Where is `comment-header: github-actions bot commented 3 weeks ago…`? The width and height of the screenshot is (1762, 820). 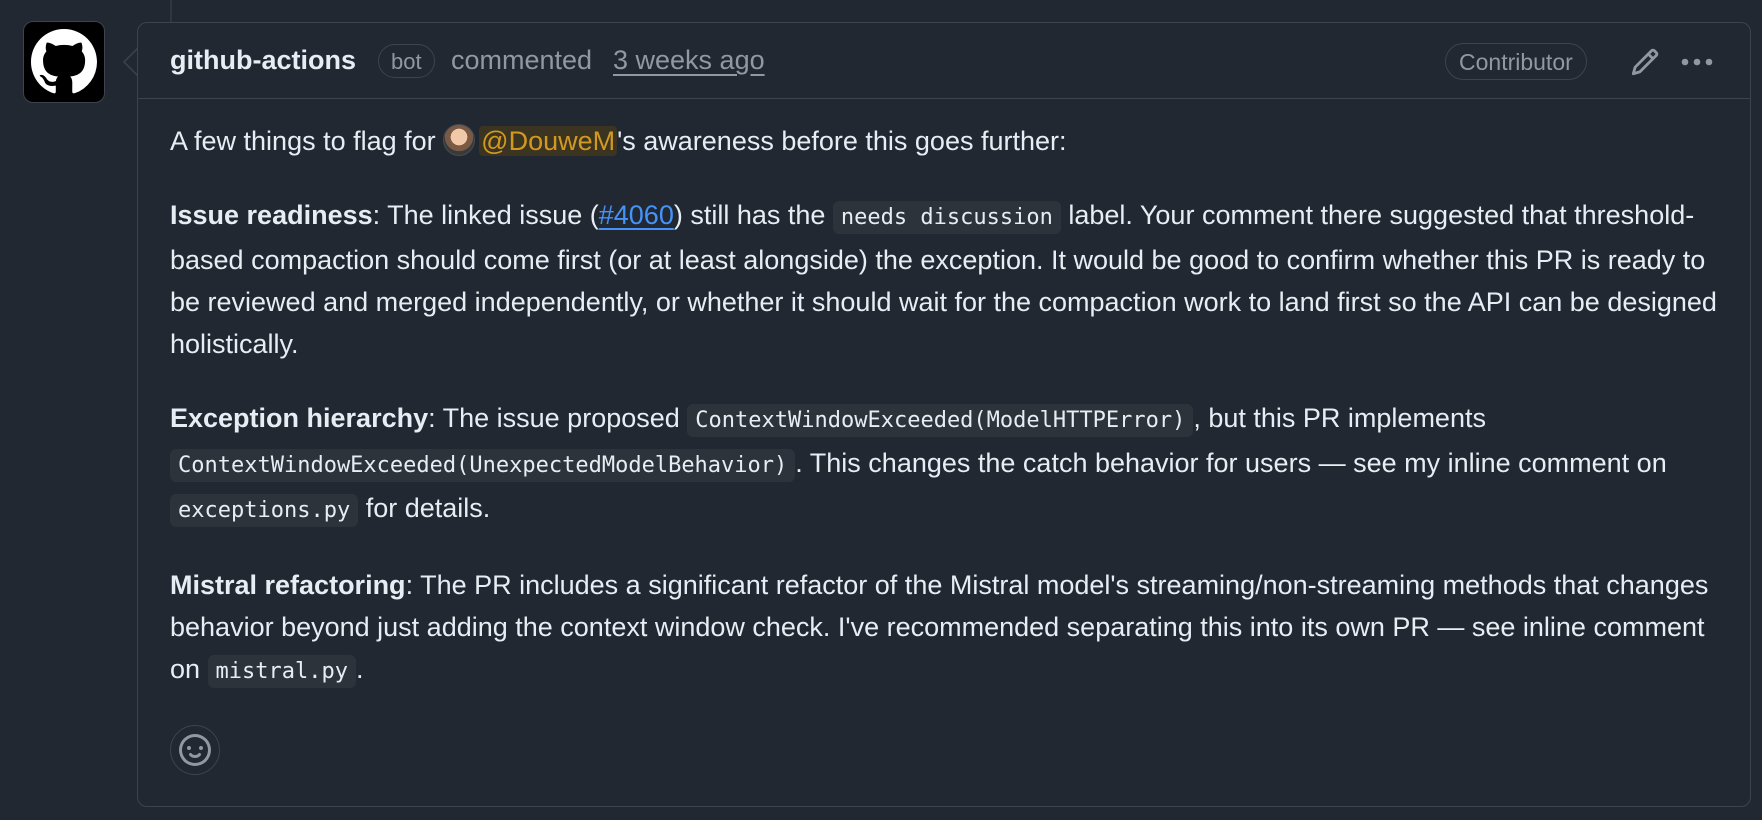
comment-header: github-actions bot commented 3 weeks ago… is located at coordinates (944, 61).